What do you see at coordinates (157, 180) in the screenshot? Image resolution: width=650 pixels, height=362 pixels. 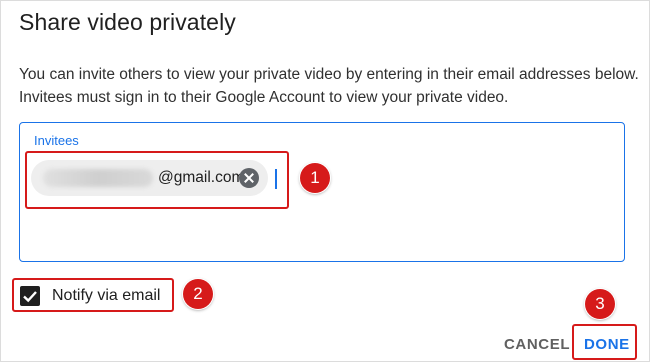 I see `highlight-box-email` at bounding box center [157, 180].